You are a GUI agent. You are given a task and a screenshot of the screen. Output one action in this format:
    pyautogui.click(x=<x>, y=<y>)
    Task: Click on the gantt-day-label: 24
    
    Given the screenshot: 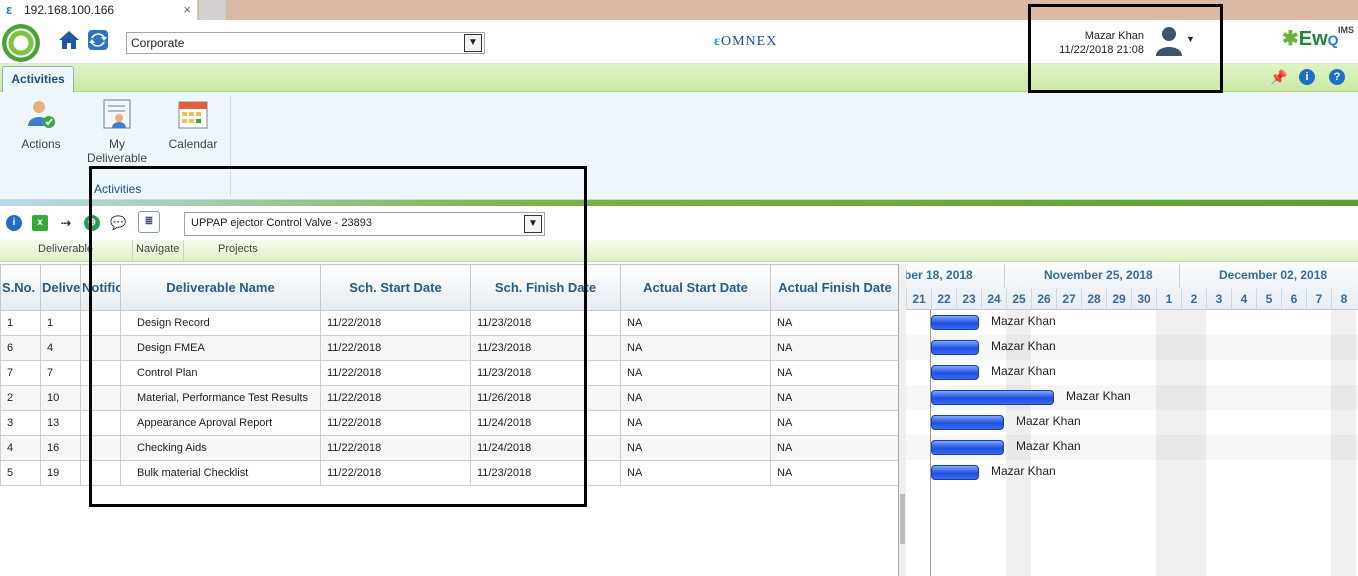 What is the action you would take?
    pyautogui.click(x=993, y=299)
    